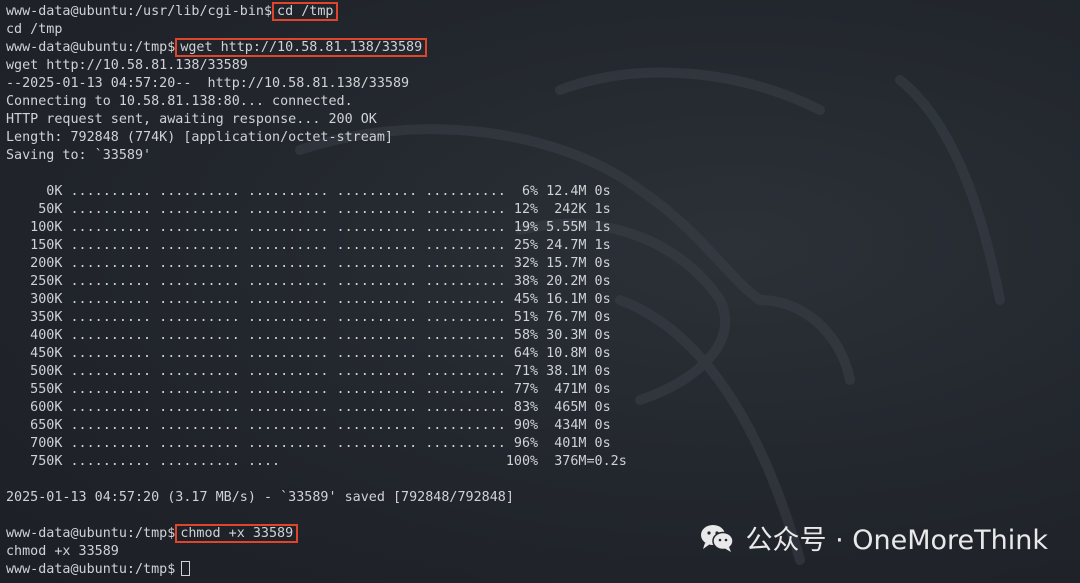  What do you see at coordinates (34, 29) in the screenshot?
I see `output-line: cd /tmp` at bounding box center [34, 29].